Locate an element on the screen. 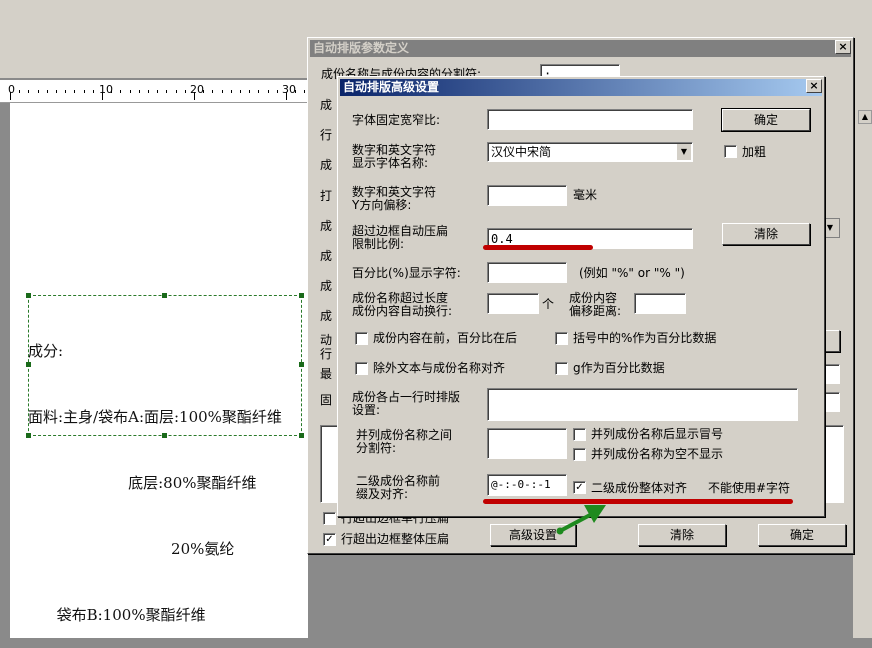  chevron-down-icon: ▼ is located at coordinates (683, 152).